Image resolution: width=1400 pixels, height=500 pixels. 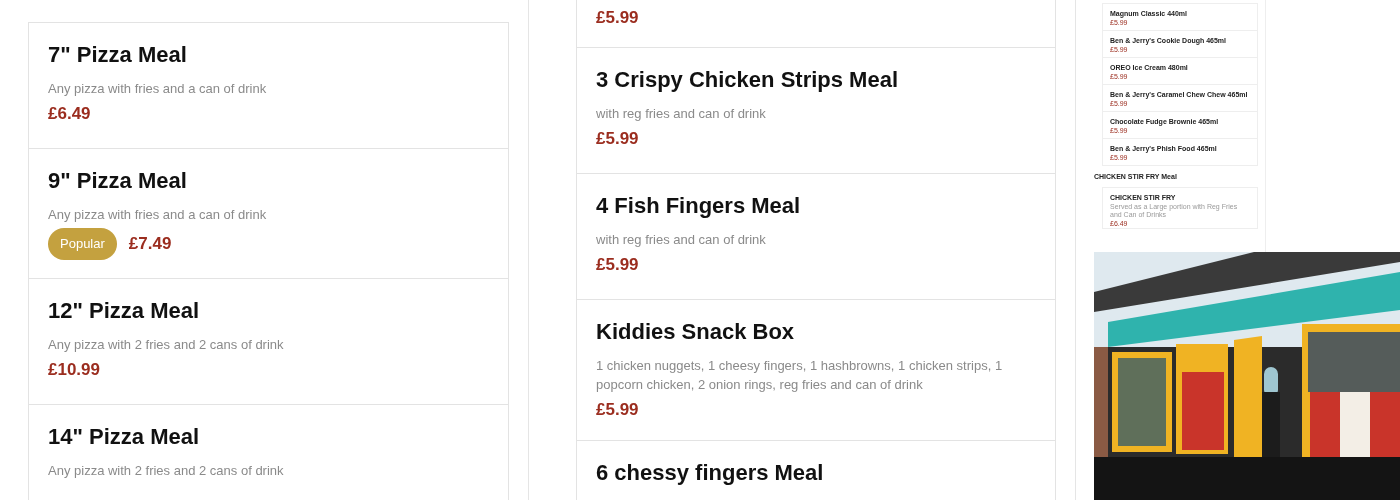 What do you see at coordinates (747, 80) in the screenshot?
I see `item-title: 3 Crispy Chicken Strips Meal` at bounding box center [747, 80].